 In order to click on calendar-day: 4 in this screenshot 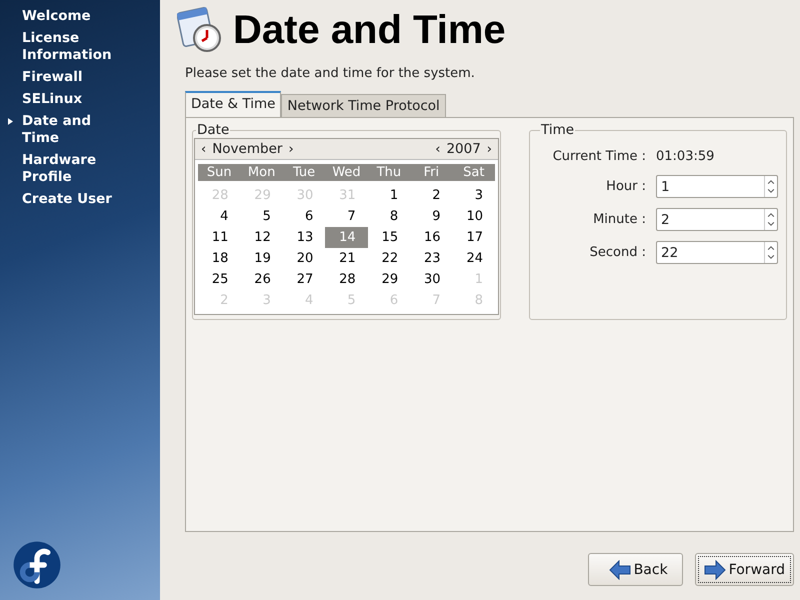, I will do `click(219, 216)`.